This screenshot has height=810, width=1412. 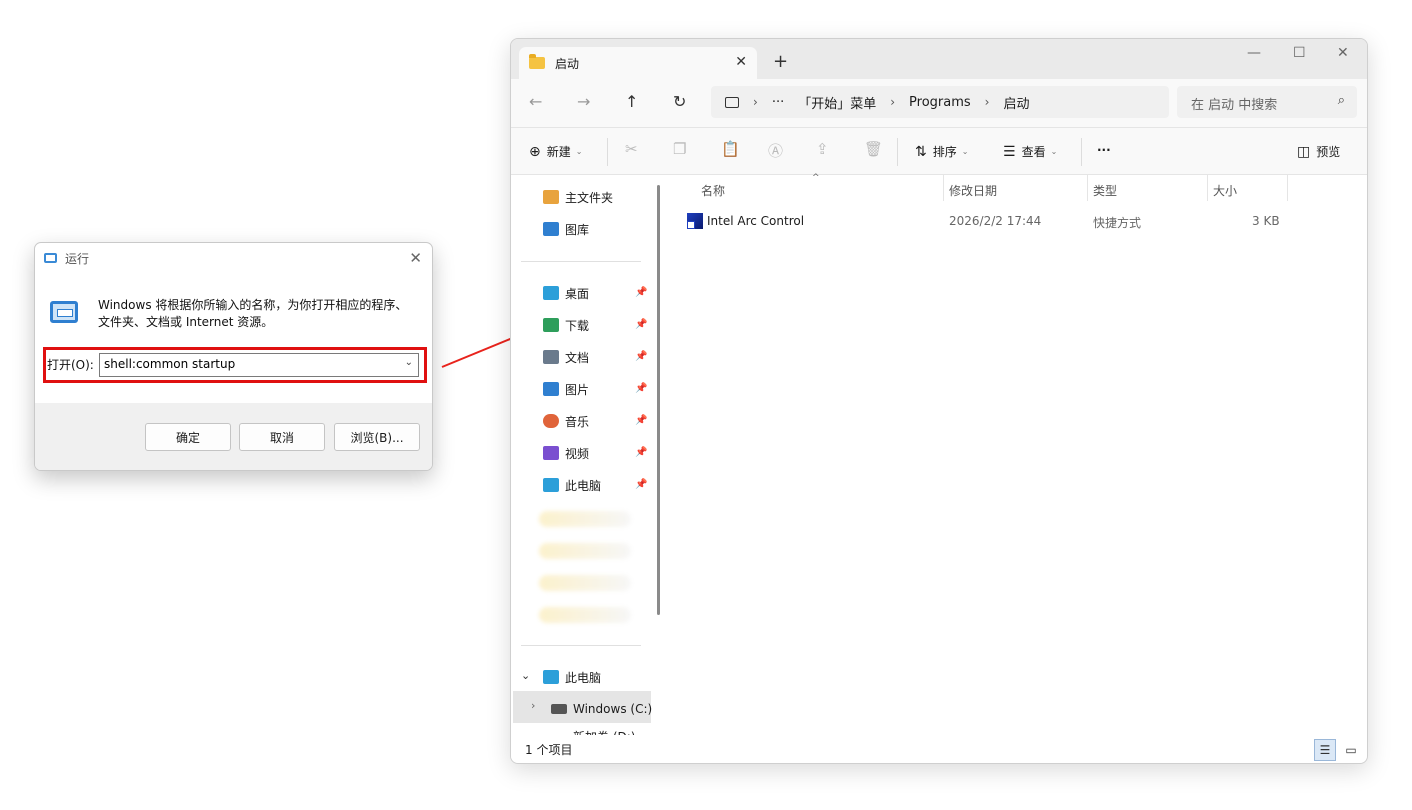 What do you see at coordinates (730, 149) in the screenshot?
I see `paste-icon: 📋` at bounding box center [730, 149].